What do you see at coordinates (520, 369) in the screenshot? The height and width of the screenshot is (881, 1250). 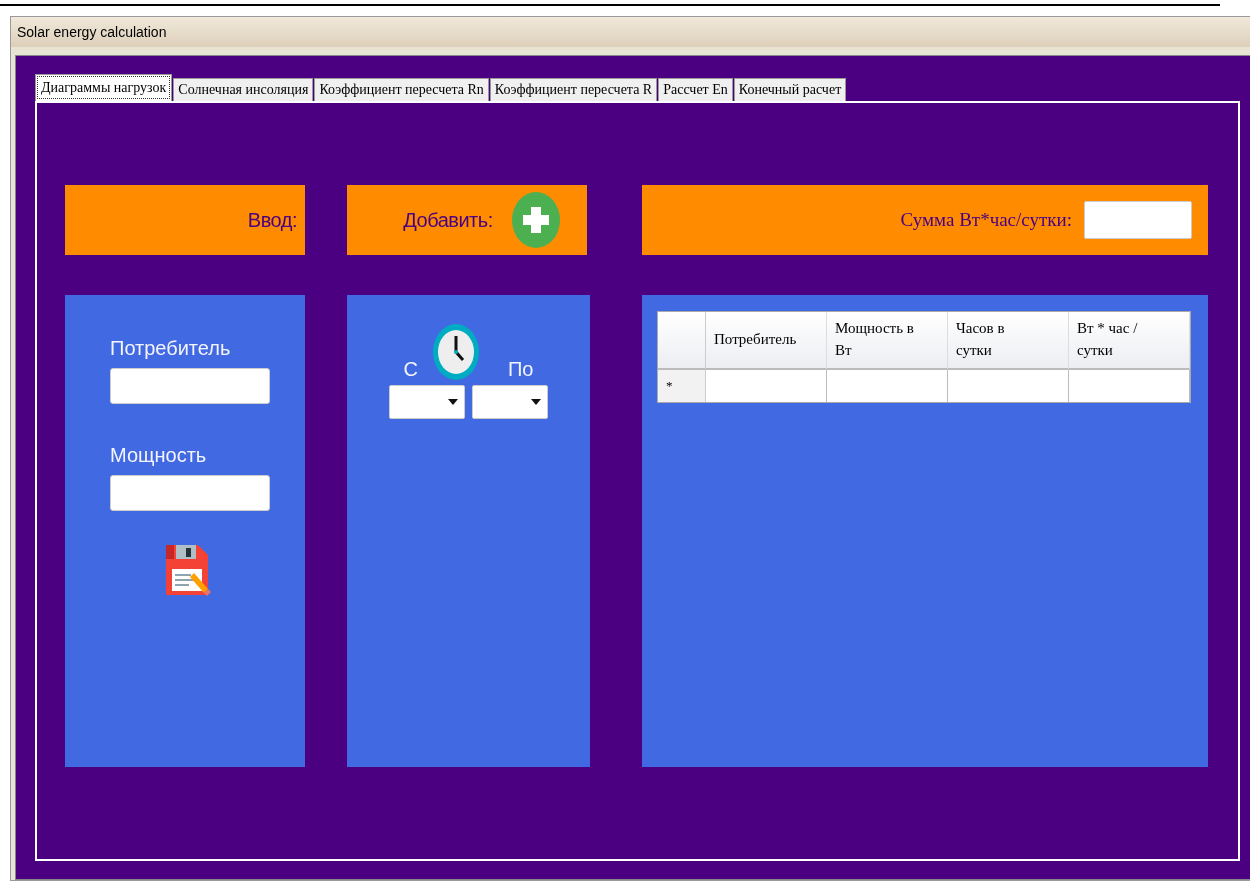 I see `to-label: По` at bounding box center [520, 369].